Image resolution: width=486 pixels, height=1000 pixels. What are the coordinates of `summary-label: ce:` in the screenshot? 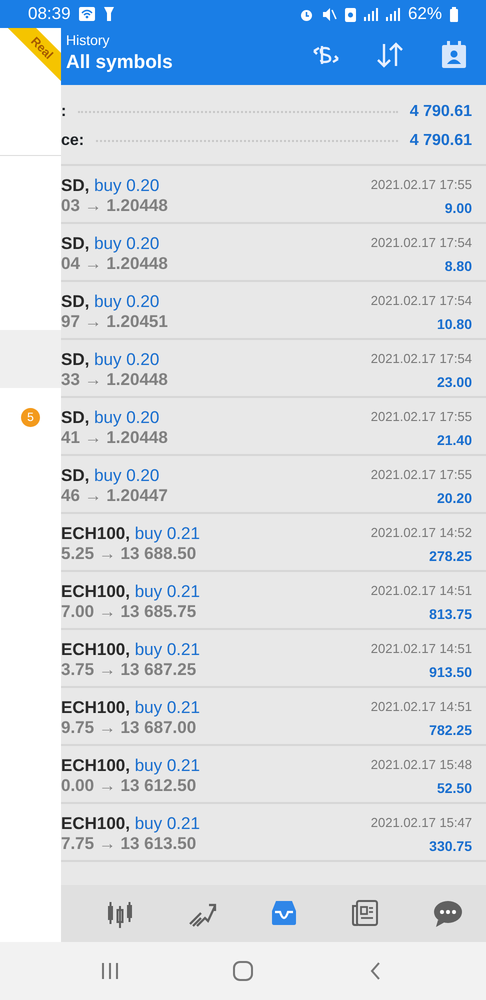 It's located at (72, 140).